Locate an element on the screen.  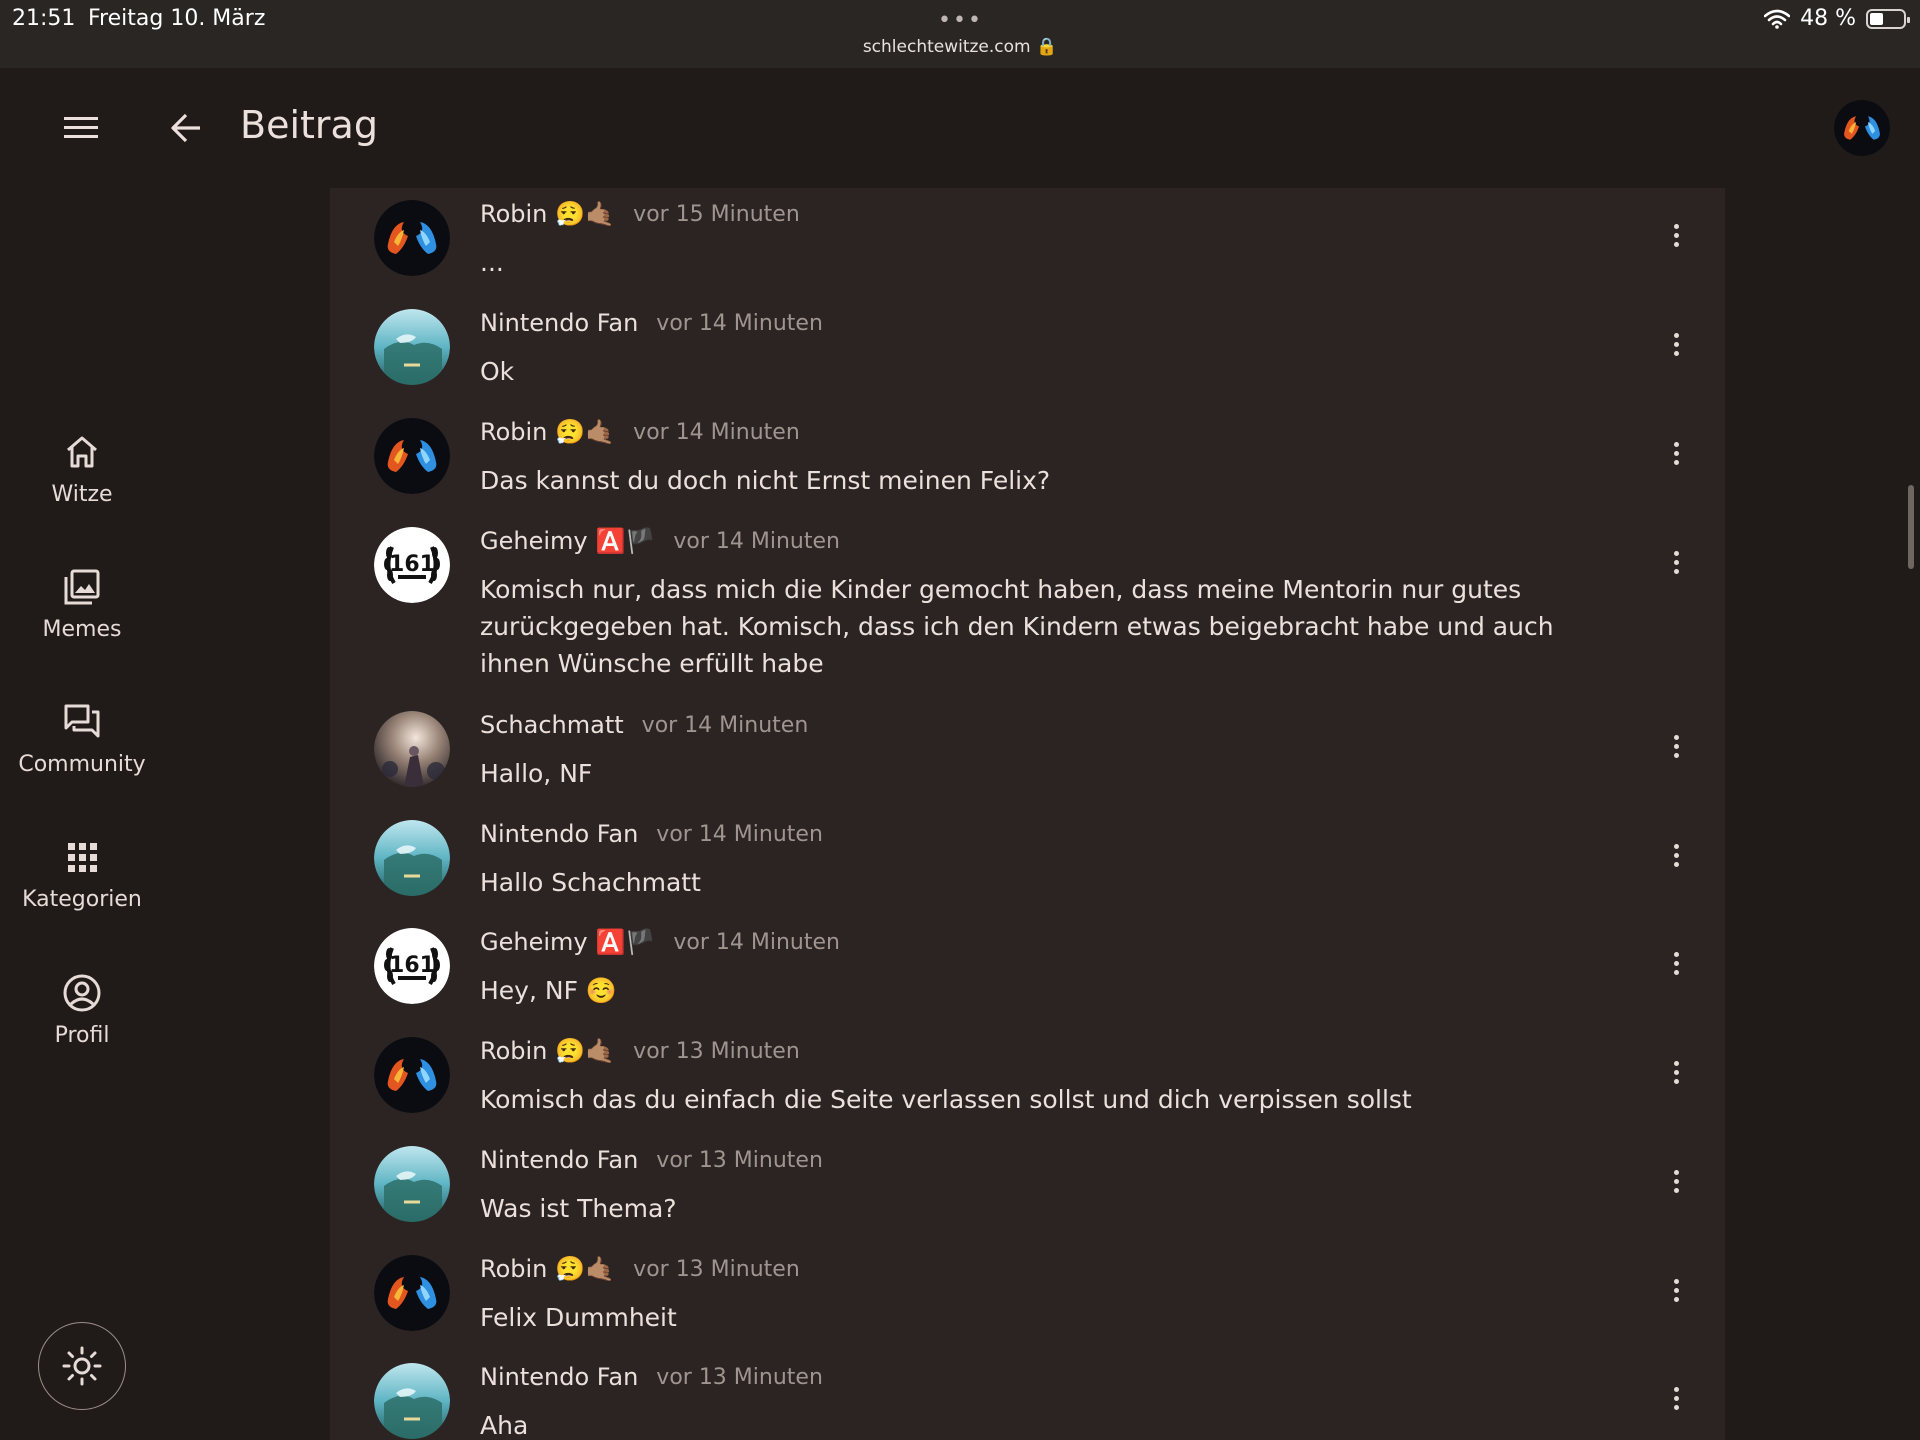
back-button is located at coordinates (187, 128).